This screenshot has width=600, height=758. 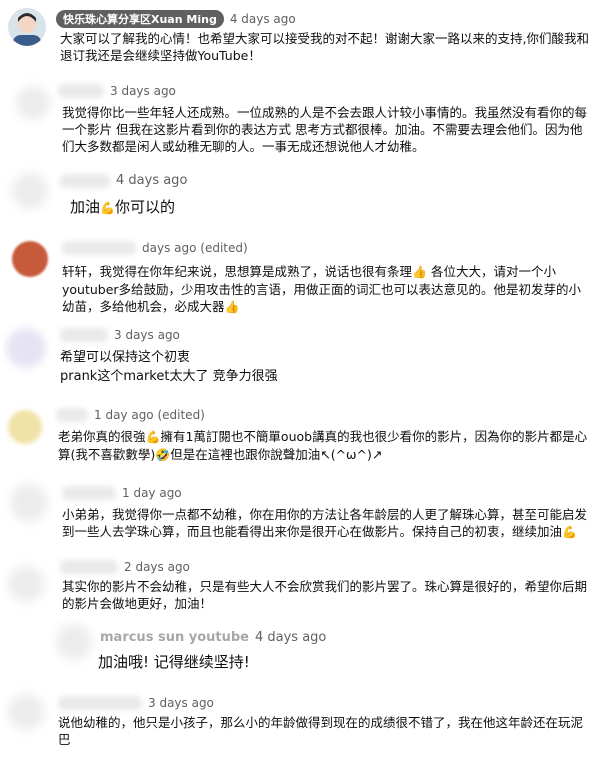 I want to click on comment-text: 希望可以保持这个初衷 prank这个market太大了 竞争力很强, so click(x=169, y=367).